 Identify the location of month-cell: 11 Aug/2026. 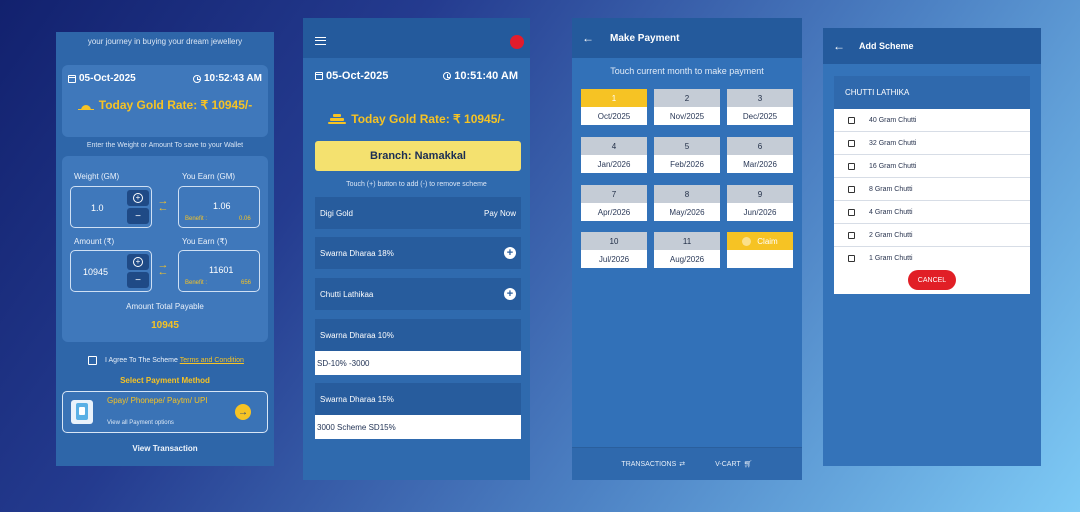
(687, 250).